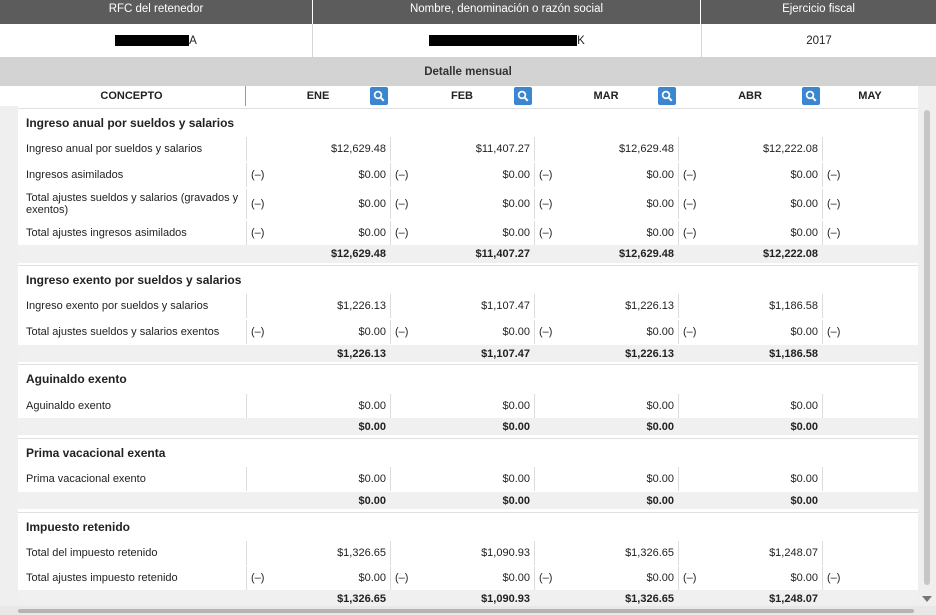 The height and width of the screenshot is (615, 936). I want to click on horizontal-scroll-thumb, so click(466, 611).